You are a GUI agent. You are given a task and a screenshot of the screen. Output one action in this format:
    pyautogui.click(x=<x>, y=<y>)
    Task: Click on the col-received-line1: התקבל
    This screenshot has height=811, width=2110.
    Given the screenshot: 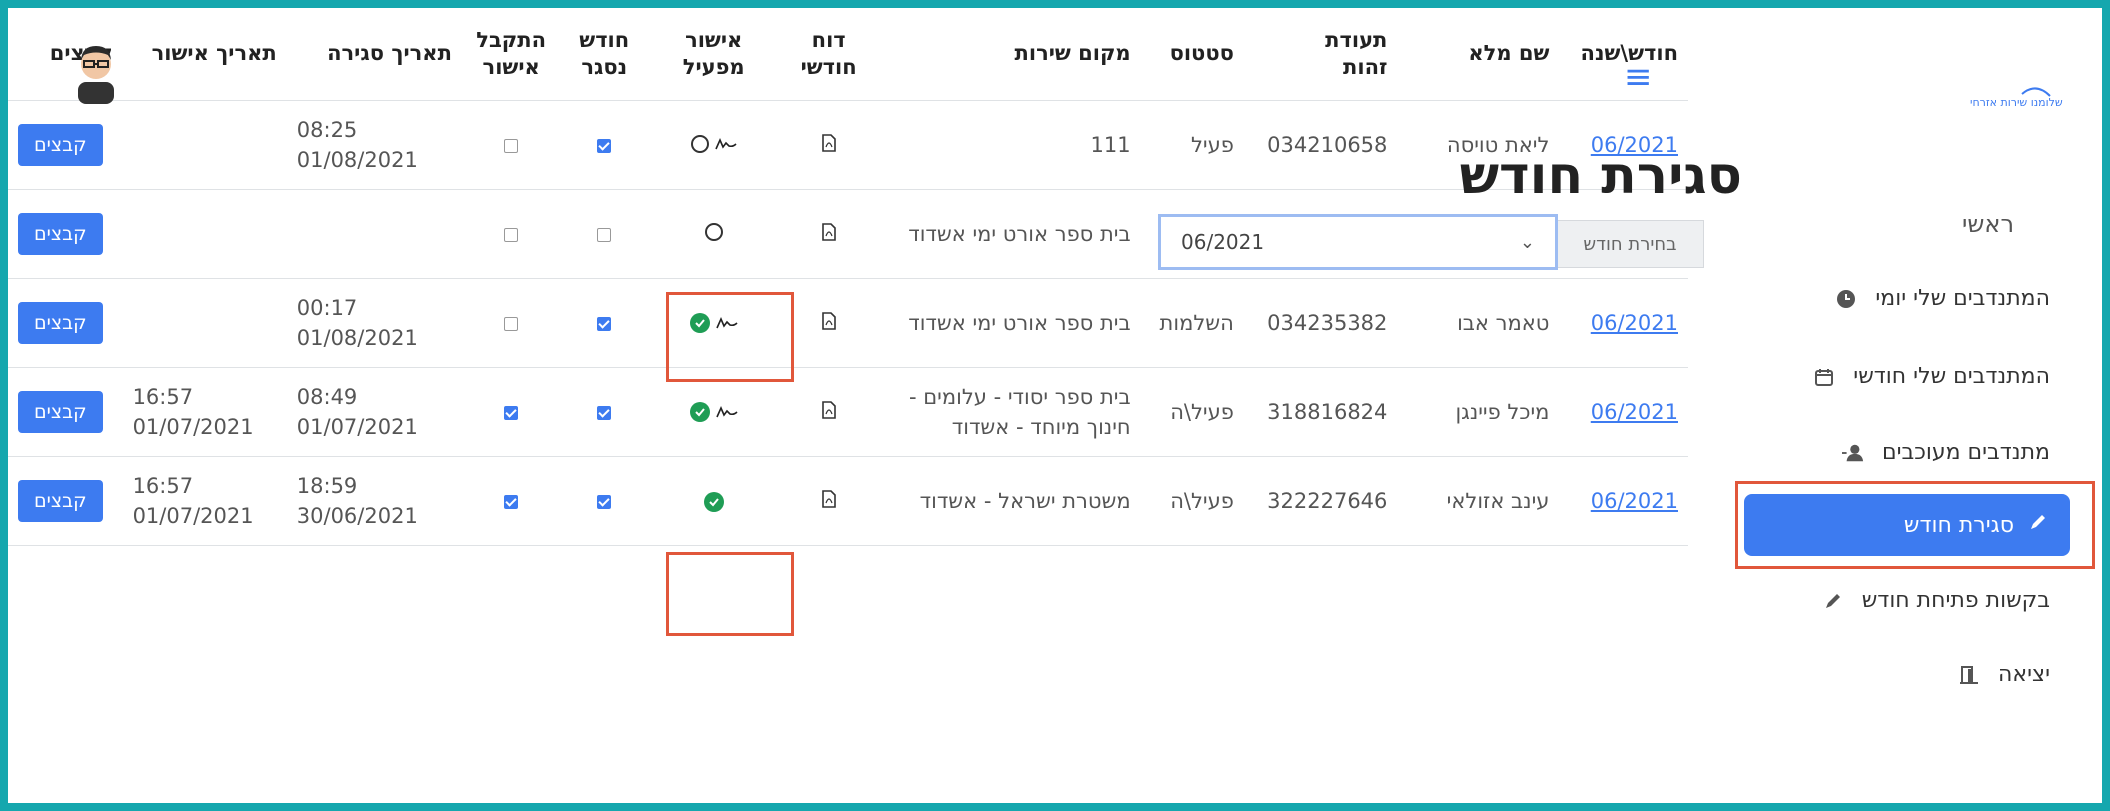 What is the action you would take?
    pyautogui.click(x=511, y=39)
    